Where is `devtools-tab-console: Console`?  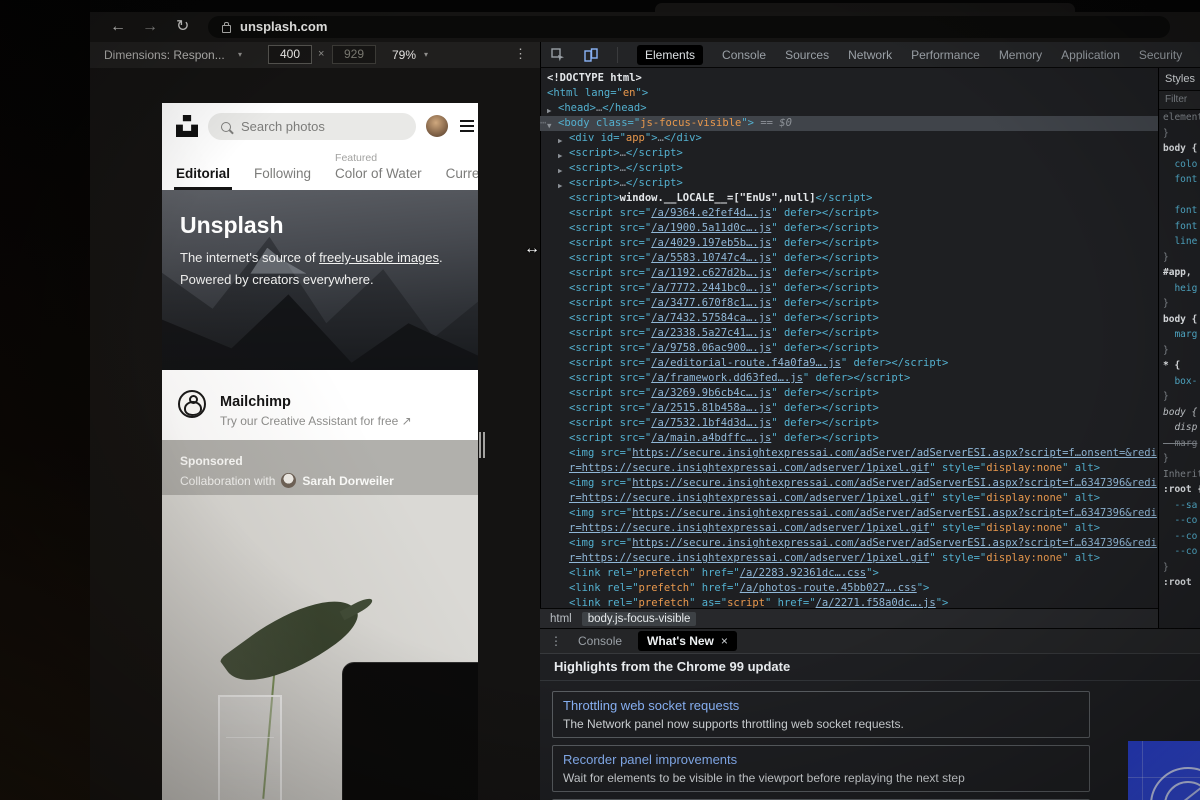 devtools-tab-console: Console is located at coordinates (744, 55).